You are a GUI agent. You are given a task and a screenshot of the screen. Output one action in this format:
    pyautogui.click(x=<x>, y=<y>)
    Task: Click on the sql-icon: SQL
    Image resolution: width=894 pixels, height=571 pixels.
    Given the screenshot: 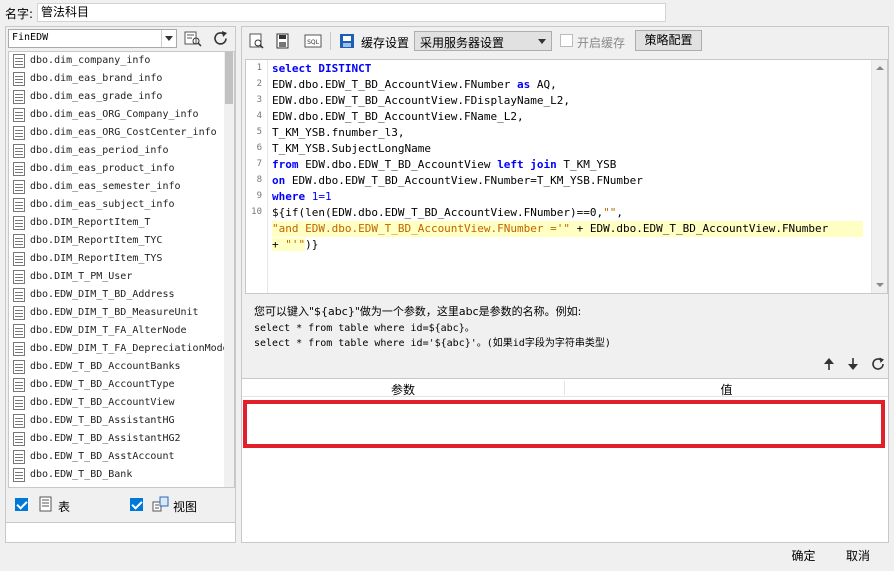 What is the action you would take?
    pyautogui.click(x=313, y=41)
    